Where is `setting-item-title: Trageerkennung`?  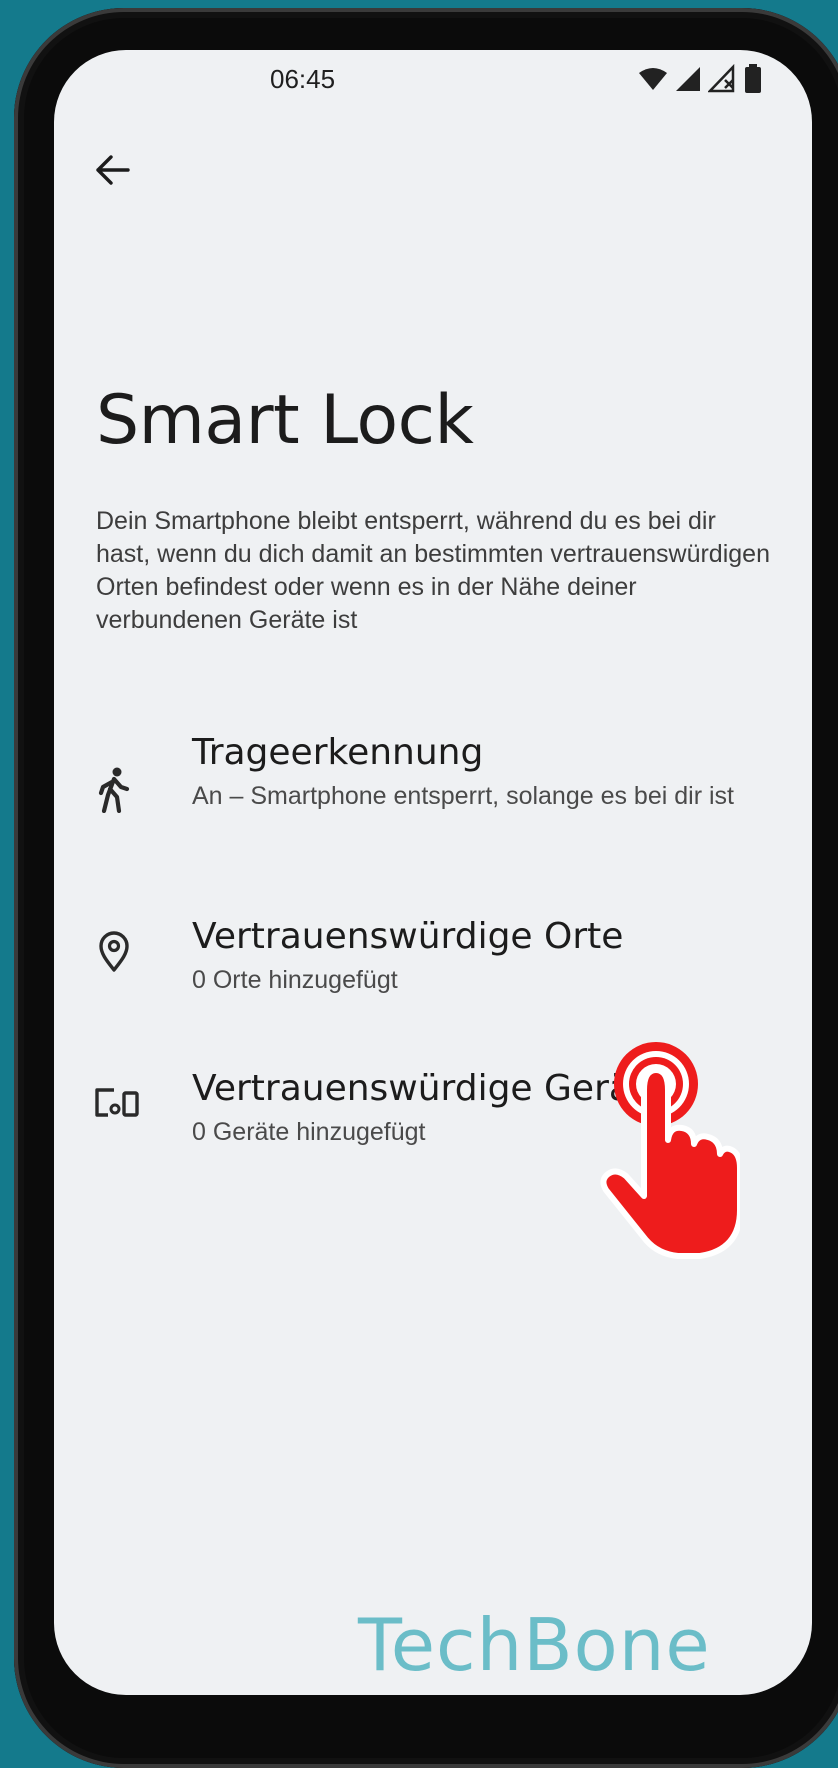 setting-item-title: Trageerkennung is located at coordinates (338, 752).